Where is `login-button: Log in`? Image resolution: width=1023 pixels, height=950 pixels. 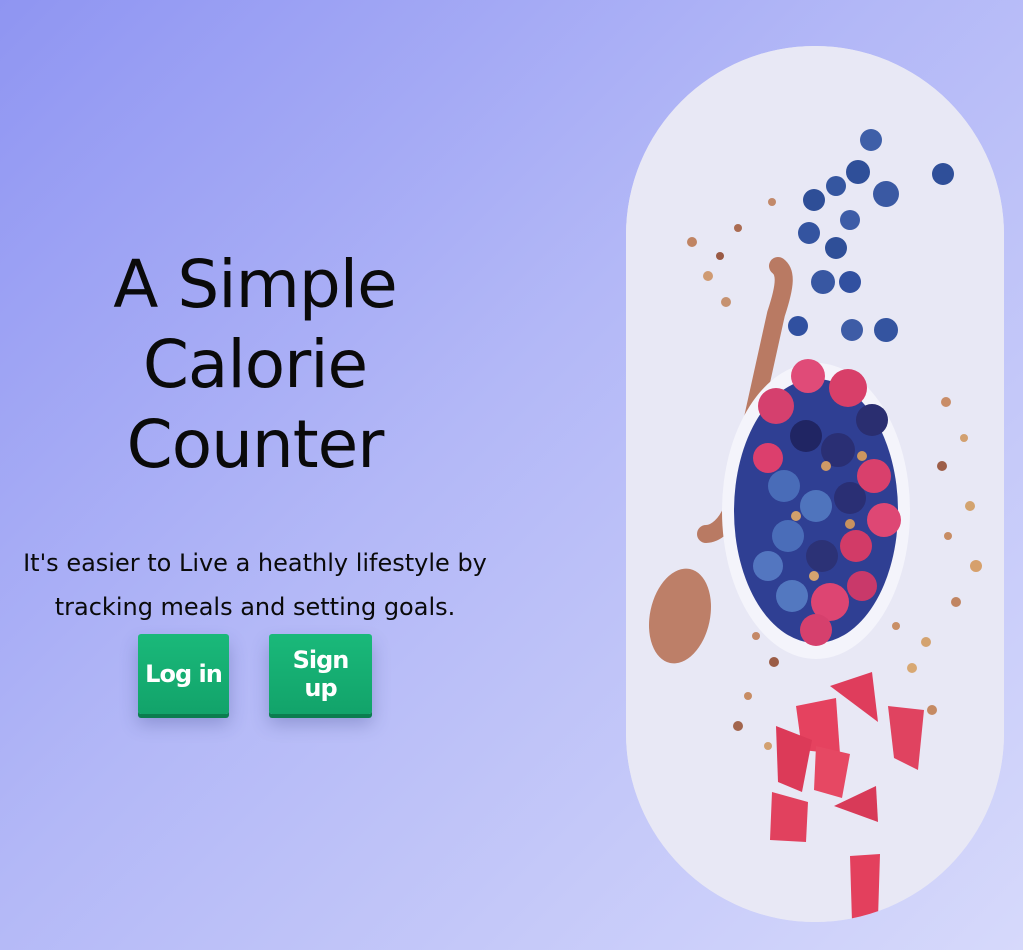 login-button: Log in is located at coordinates (183, 674).